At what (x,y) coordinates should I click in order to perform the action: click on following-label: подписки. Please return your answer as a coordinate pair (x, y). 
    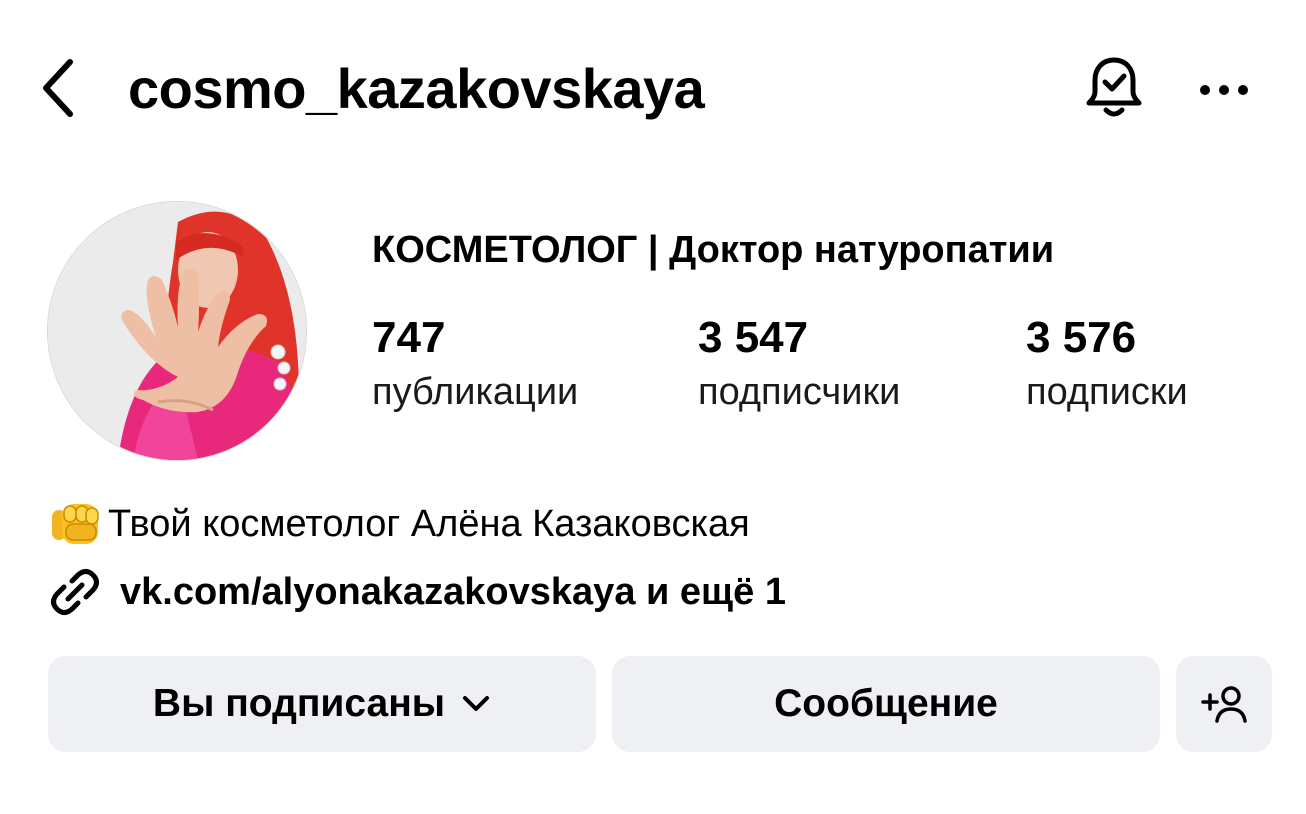
    Looking at the image, I should click on (1107, 392).